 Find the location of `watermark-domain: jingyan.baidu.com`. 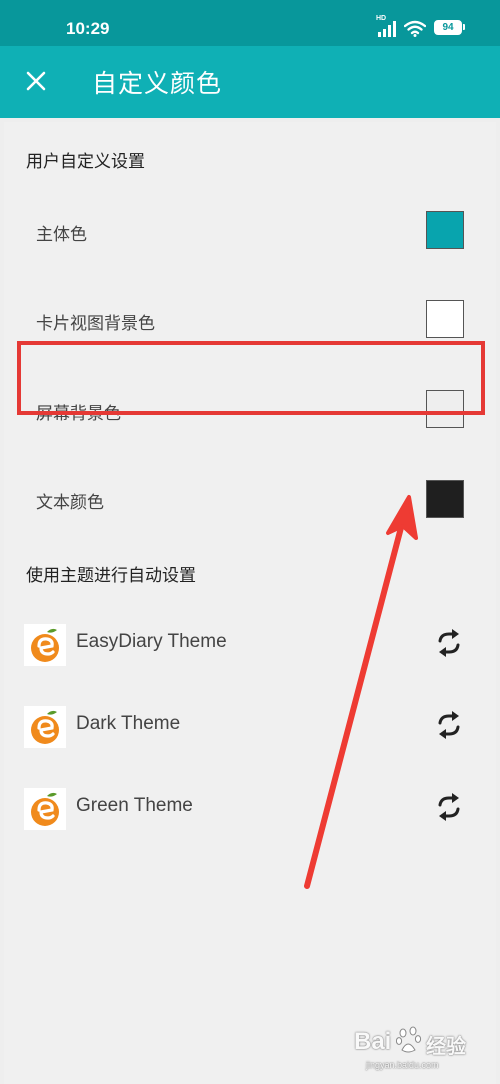

watermark-domain: jingyan.baidu.com is located at coordinates (402, 1065).